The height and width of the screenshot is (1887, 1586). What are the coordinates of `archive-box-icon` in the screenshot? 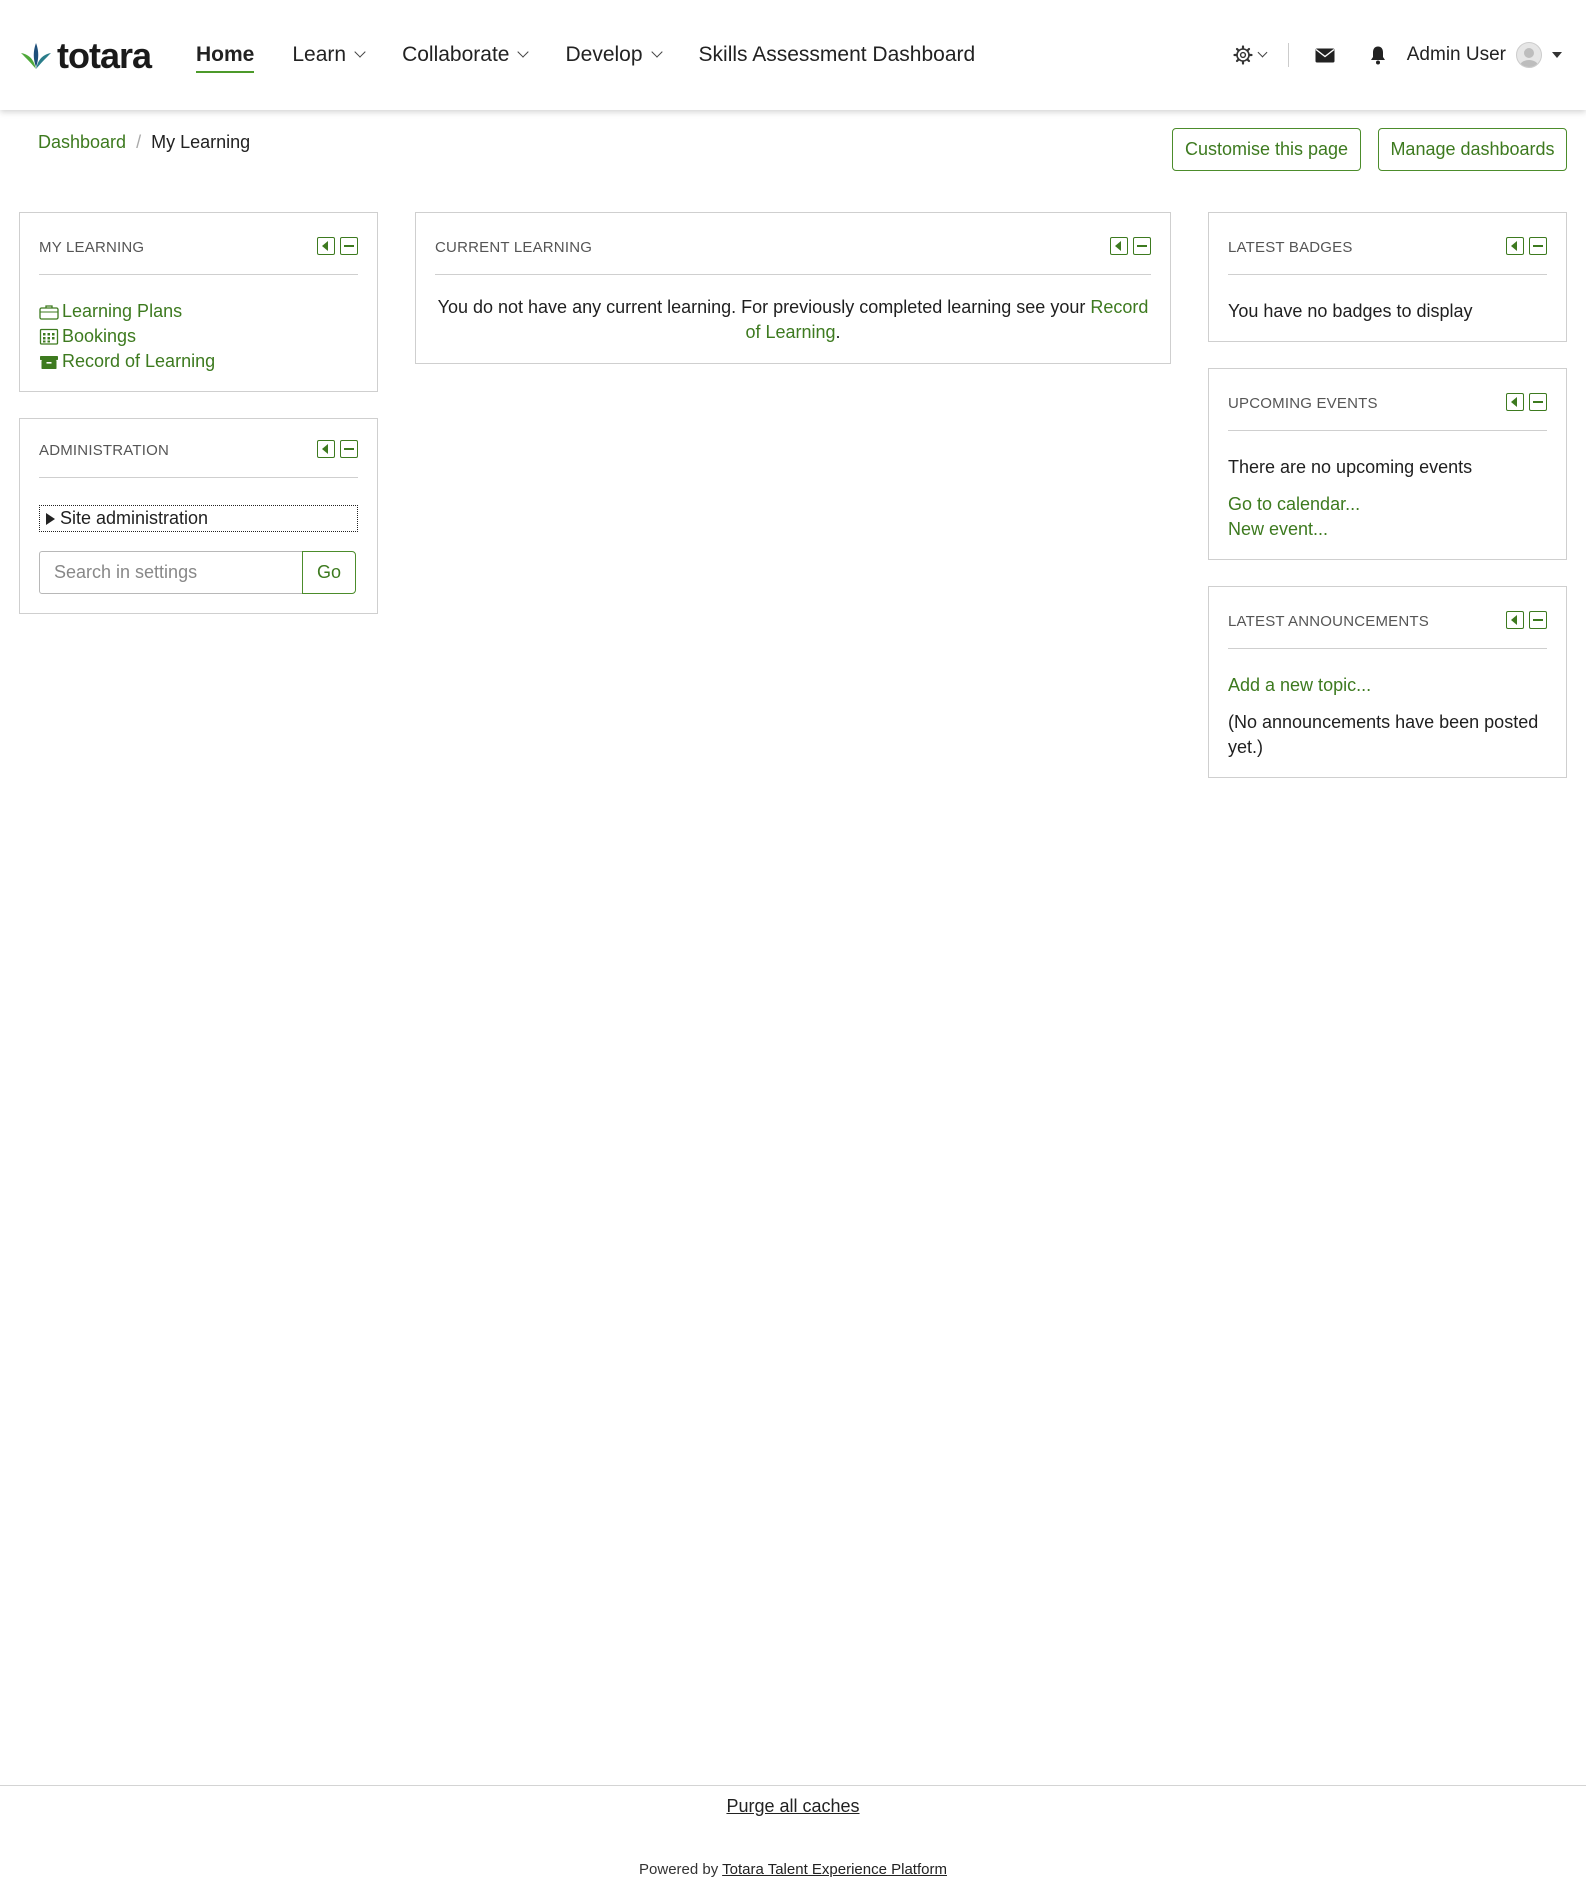 It's located at (49, 362).